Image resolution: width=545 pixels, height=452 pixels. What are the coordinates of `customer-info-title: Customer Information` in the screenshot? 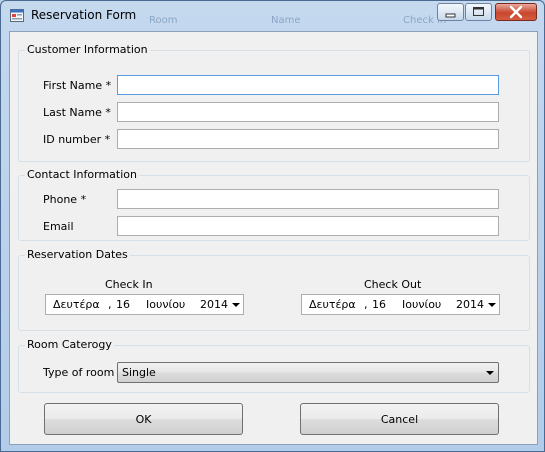 It's located at (87, 49).